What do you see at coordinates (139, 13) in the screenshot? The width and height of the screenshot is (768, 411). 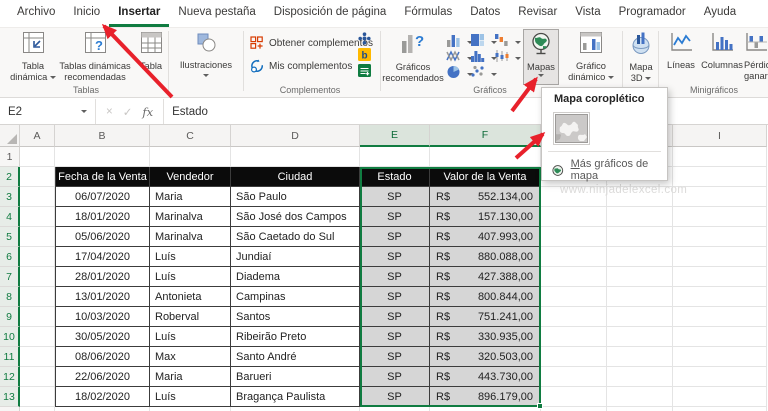 I see `tab-insertar: Insertar` at bounding box center [139, 13].